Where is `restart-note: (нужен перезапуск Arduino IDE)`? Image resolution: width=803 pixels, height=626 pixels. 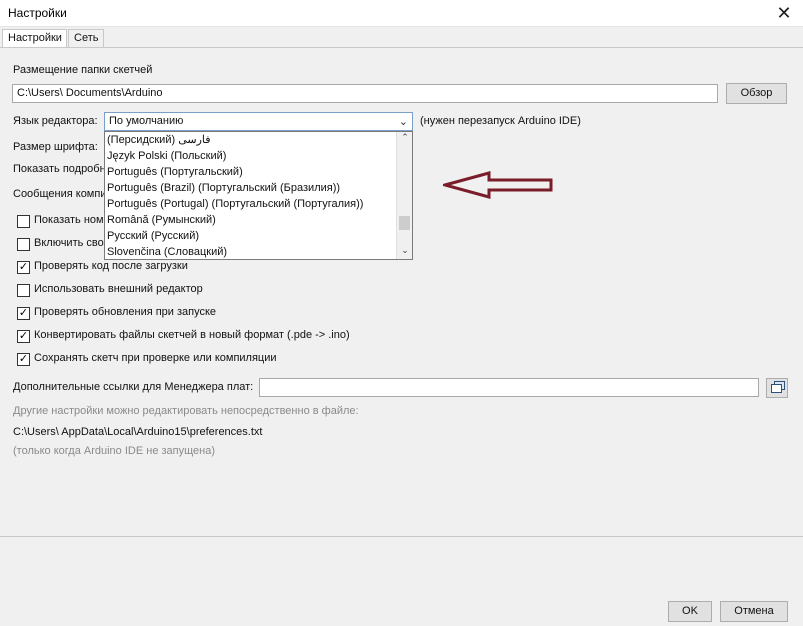 restart-note: (нужен перезапуск Arduino IDE) is located at coordinates (500, 121).